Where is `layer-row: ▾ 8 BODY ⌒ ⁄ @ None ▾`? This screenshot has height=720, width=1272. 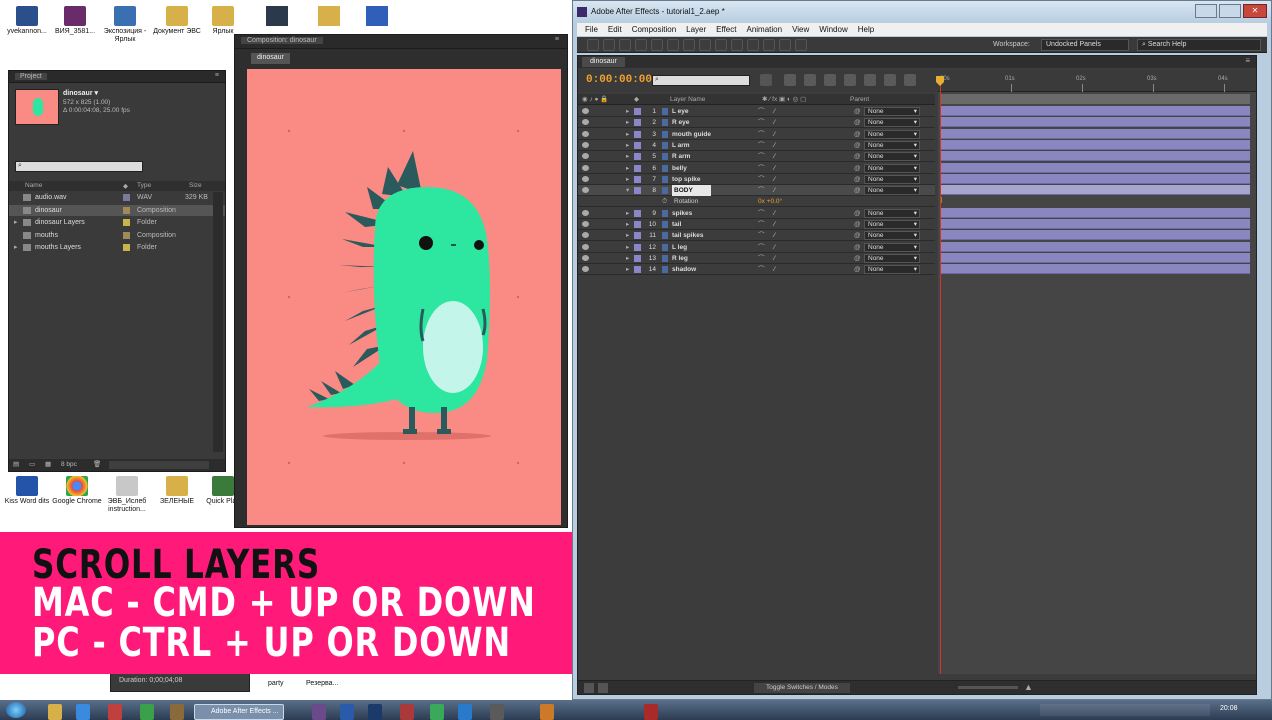 layer-row: ▾ 8 BODY ⌒ ⁄ @ None ▾ is located at coordinates (756, 191).